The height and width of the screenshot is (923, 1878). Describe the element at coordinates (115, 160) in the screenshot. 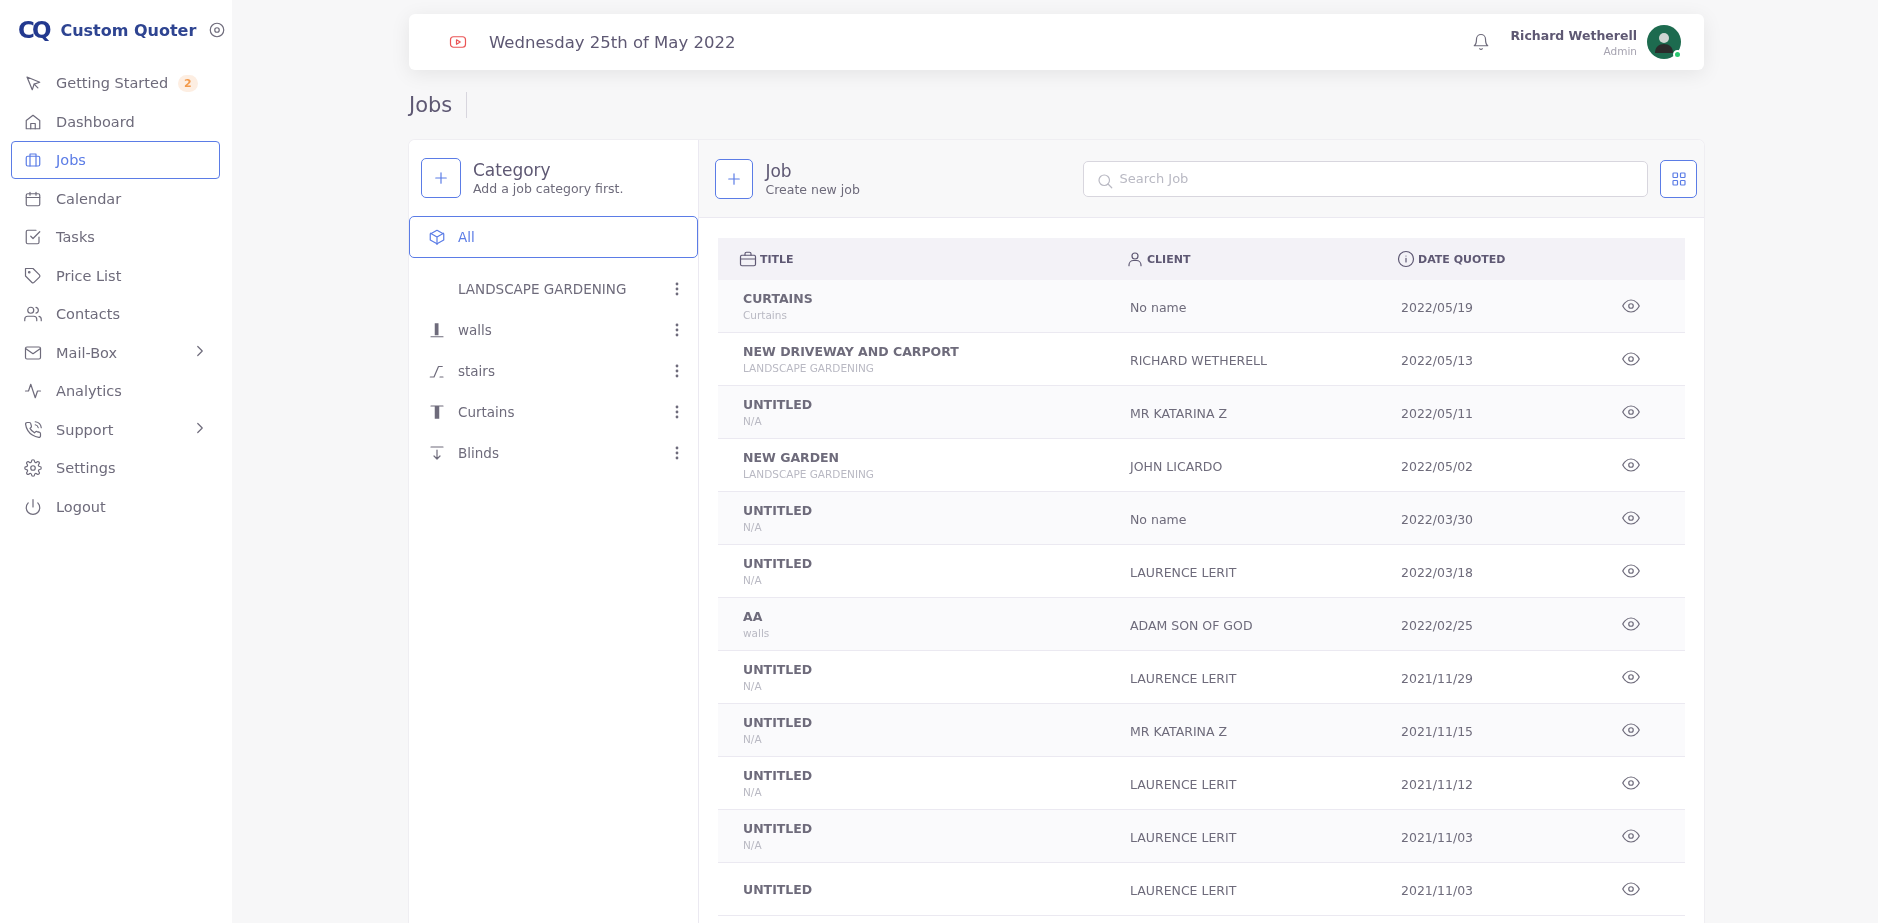

I see `nav-item: Jobs` at that location.